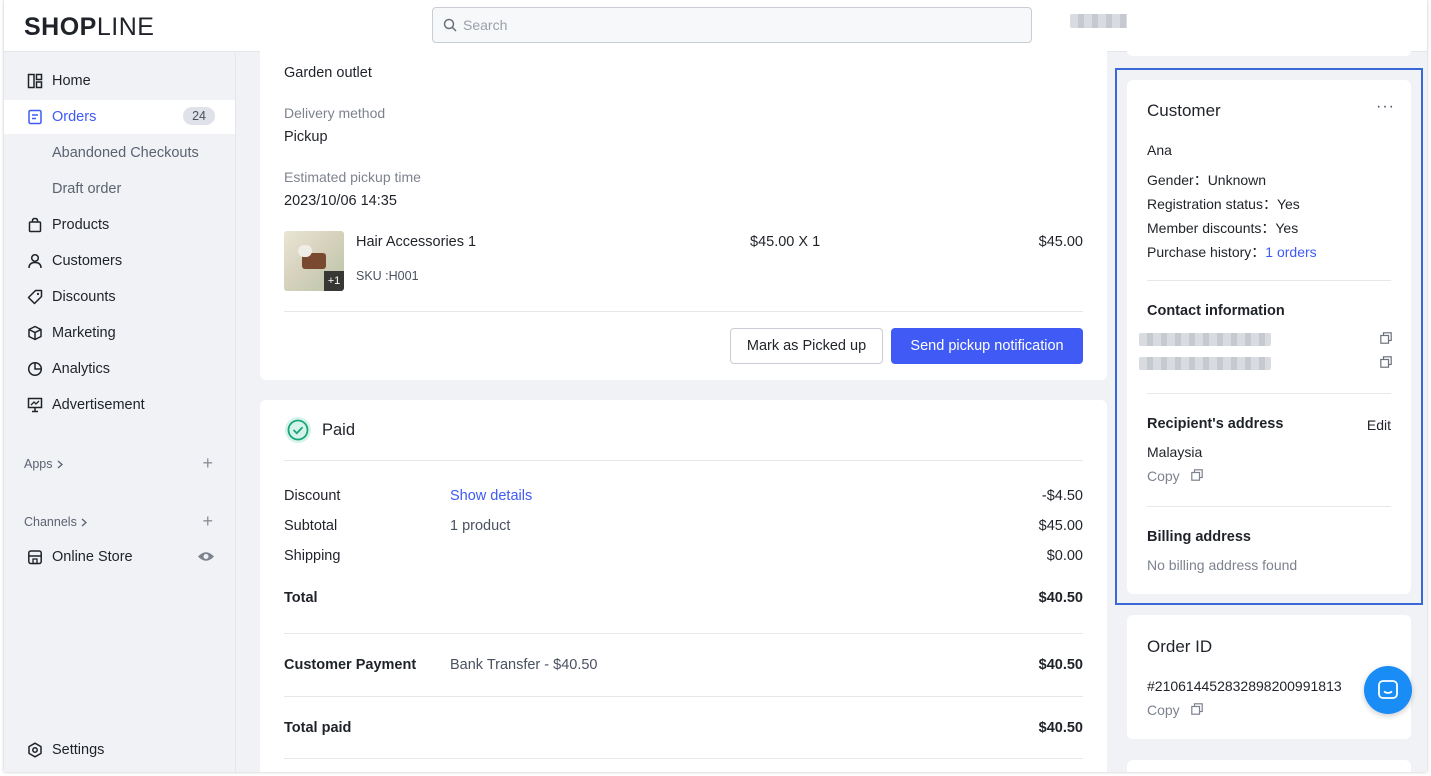  I want to click on order-id-title: Order ID, so click(1180, 646).